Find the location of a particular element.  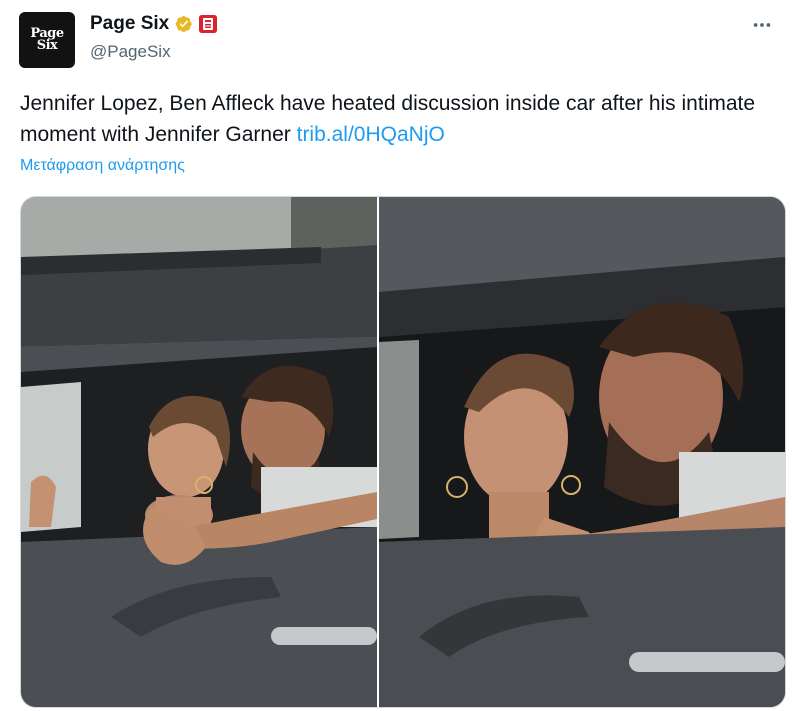

verified-badge-icon is located at coordinates (184, 24).